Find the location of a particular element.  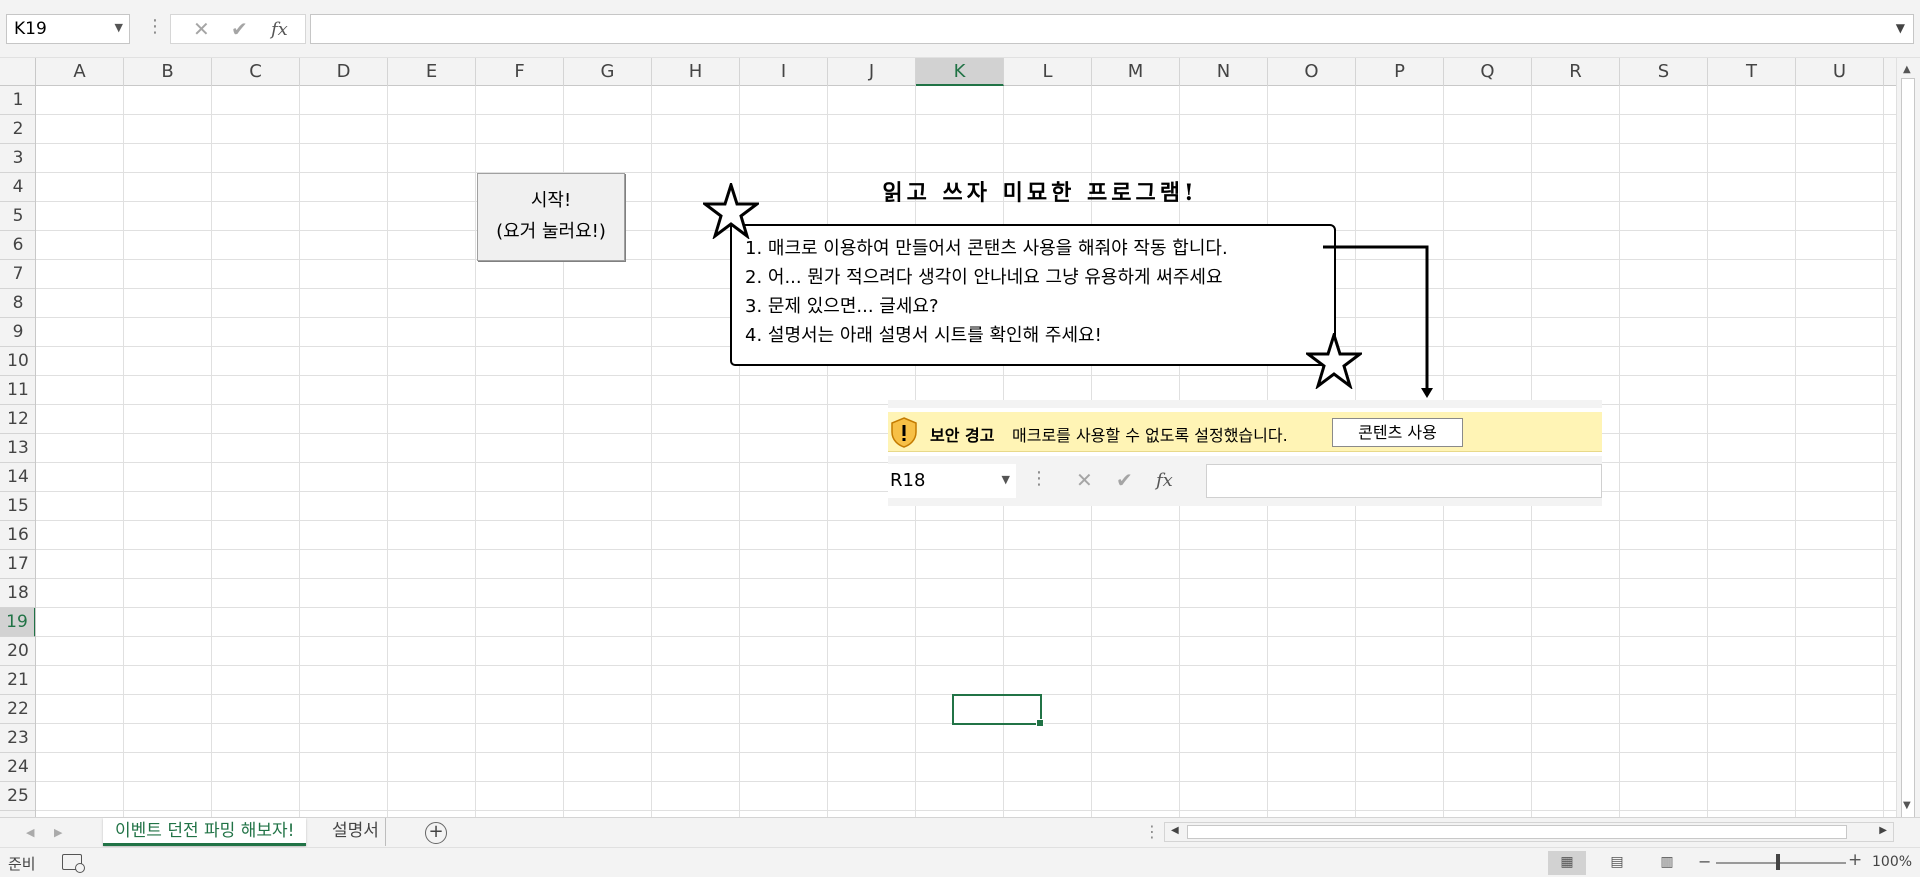

scroll-right-icon: ▶ is located at coordinates (1883, 830).